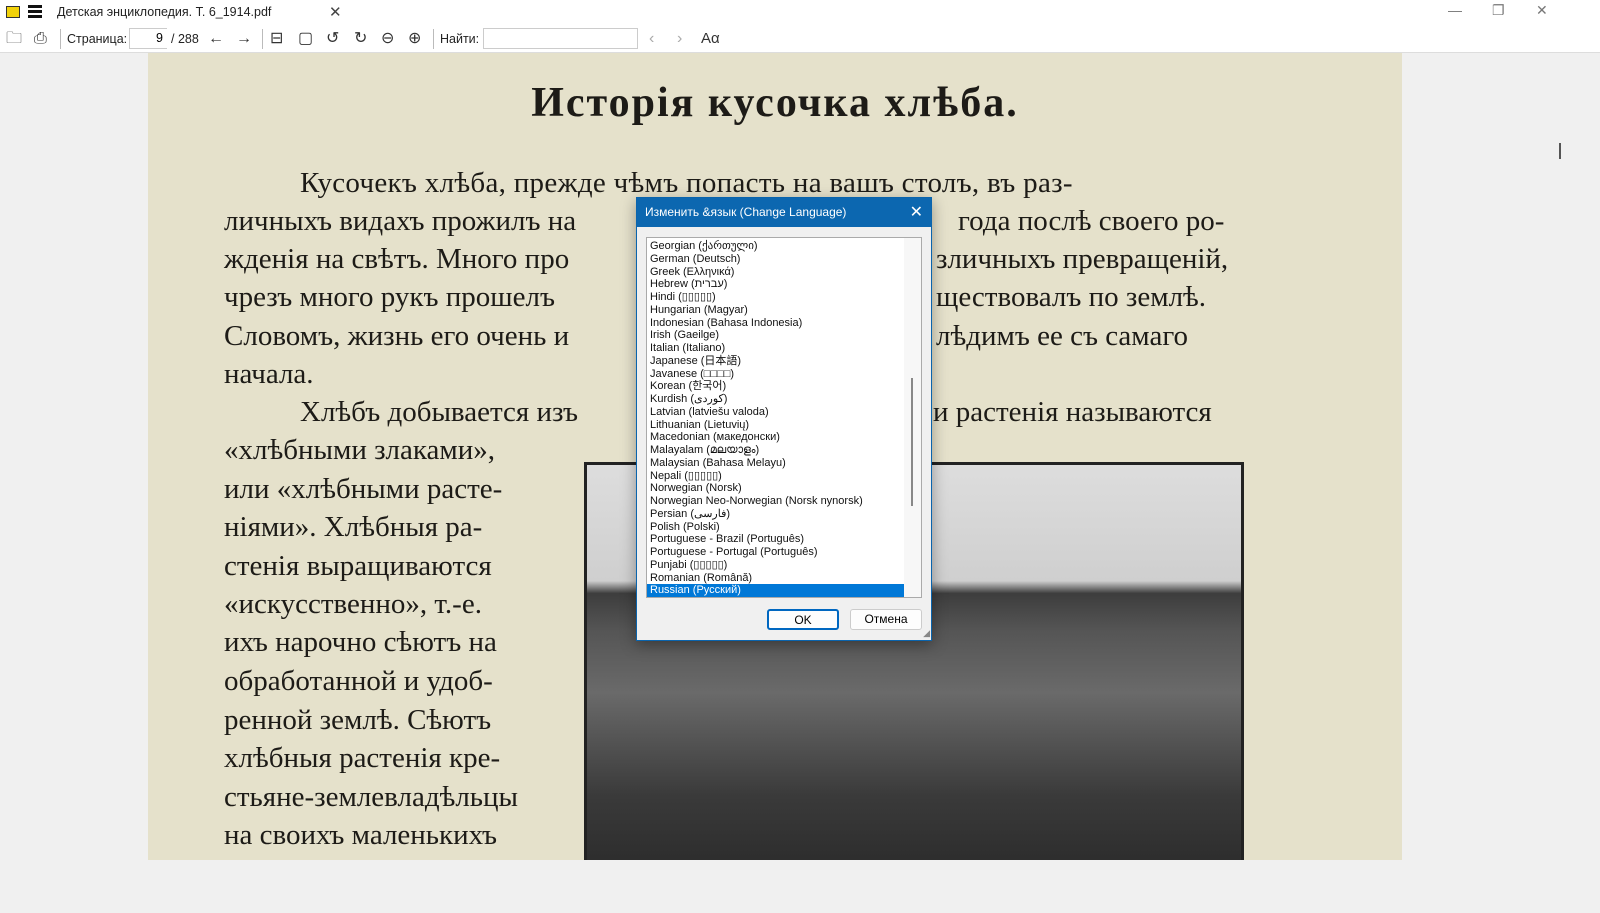  Describe the element at coordinates (710, 39) in the screenshot. I see `match-case-icon: Aα` at that location.